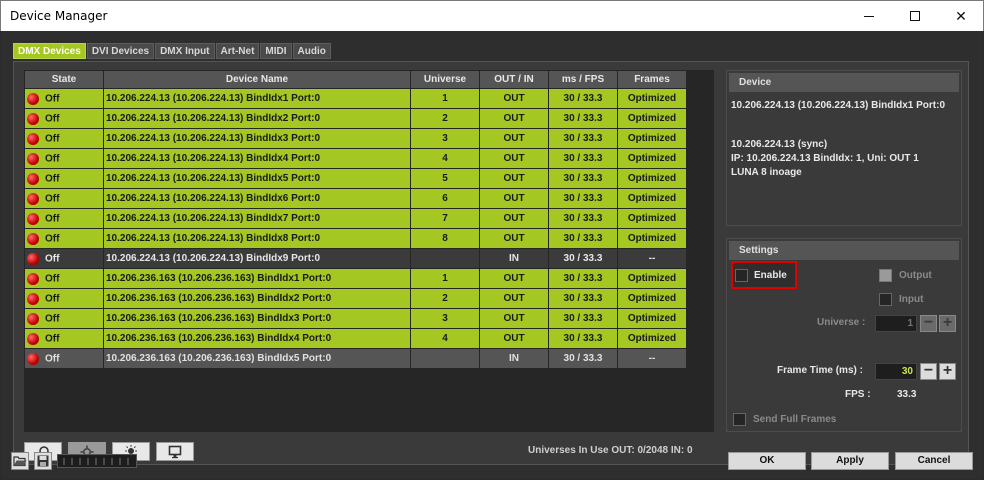 The height and width of the screenshot is (480, 984). Describe the element at coordinates (850, 461) in the screenshot. I see `apply-button: Apply` at that location.